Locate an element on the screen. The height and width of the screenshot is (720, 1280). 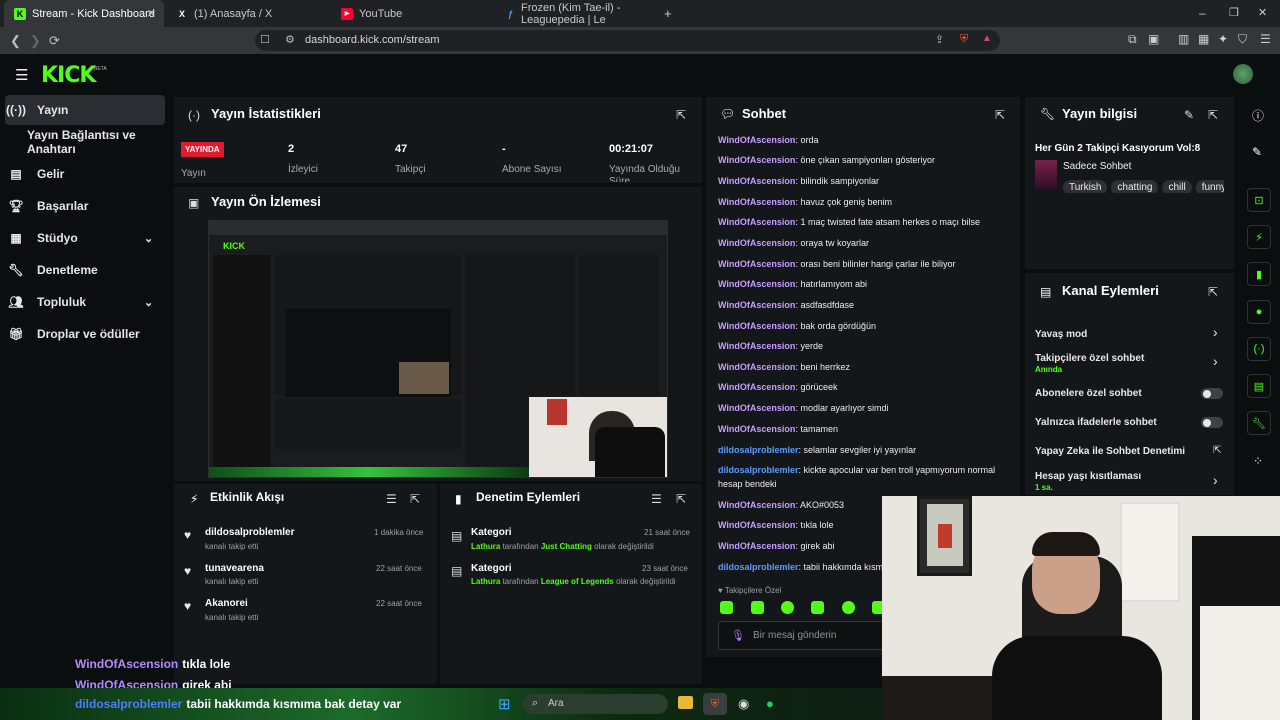
microphone-icon: 🎙︎ is located at coordinates (738, 635).